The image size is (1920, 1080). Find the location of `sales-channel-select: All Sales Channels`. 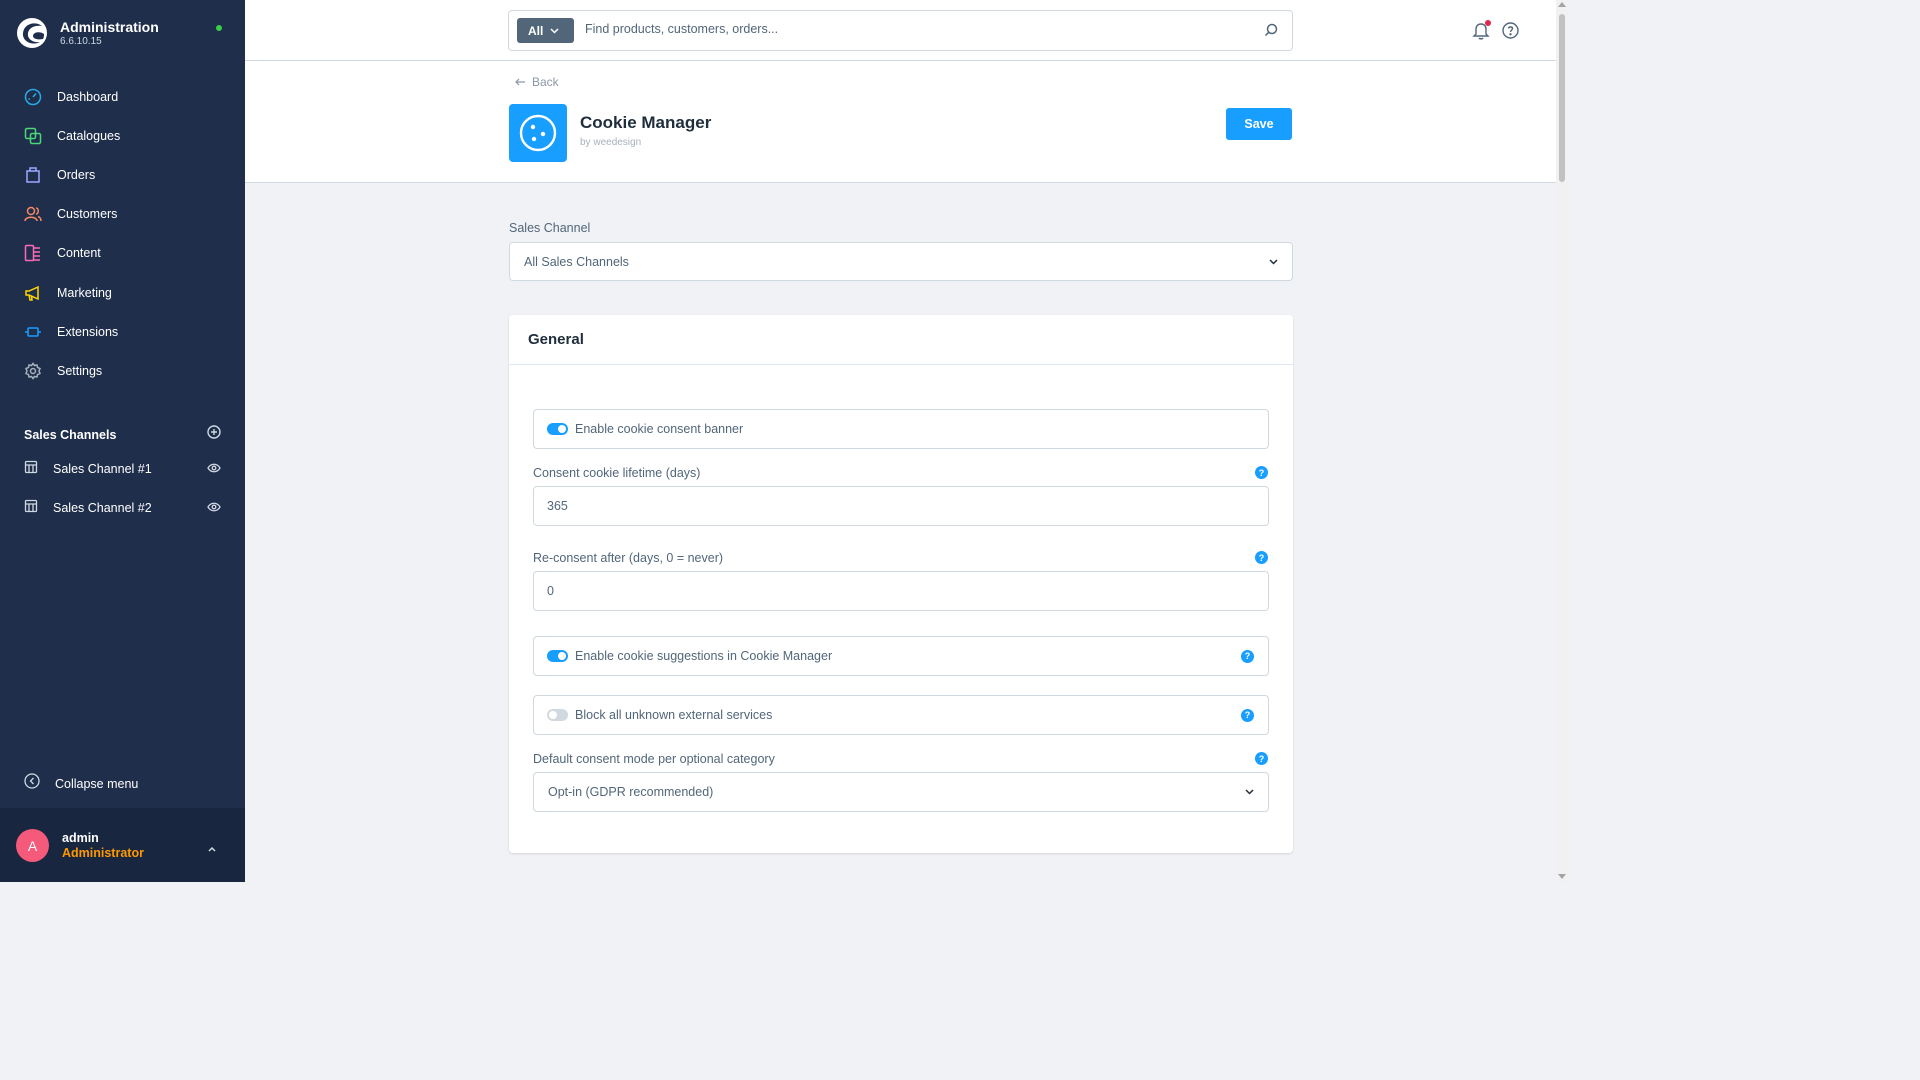

sales-channel-select: All Sales Channels is located at coordinates (901, 261).